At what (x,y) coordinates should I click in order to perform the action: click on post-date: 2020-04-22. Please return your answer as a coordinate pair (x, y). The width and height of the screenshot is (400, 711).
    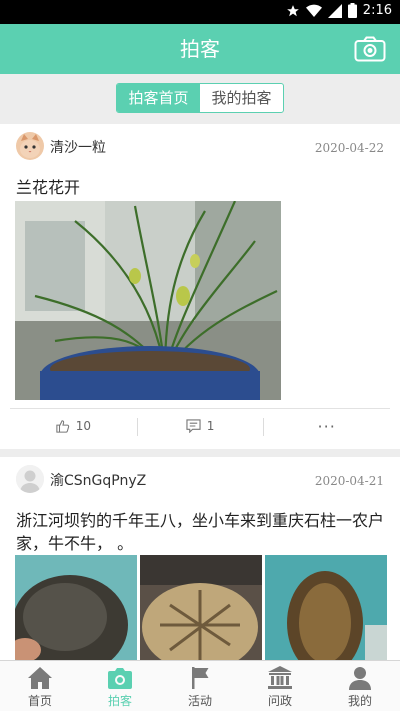
    Looking at the image, I should click on (349, 148).